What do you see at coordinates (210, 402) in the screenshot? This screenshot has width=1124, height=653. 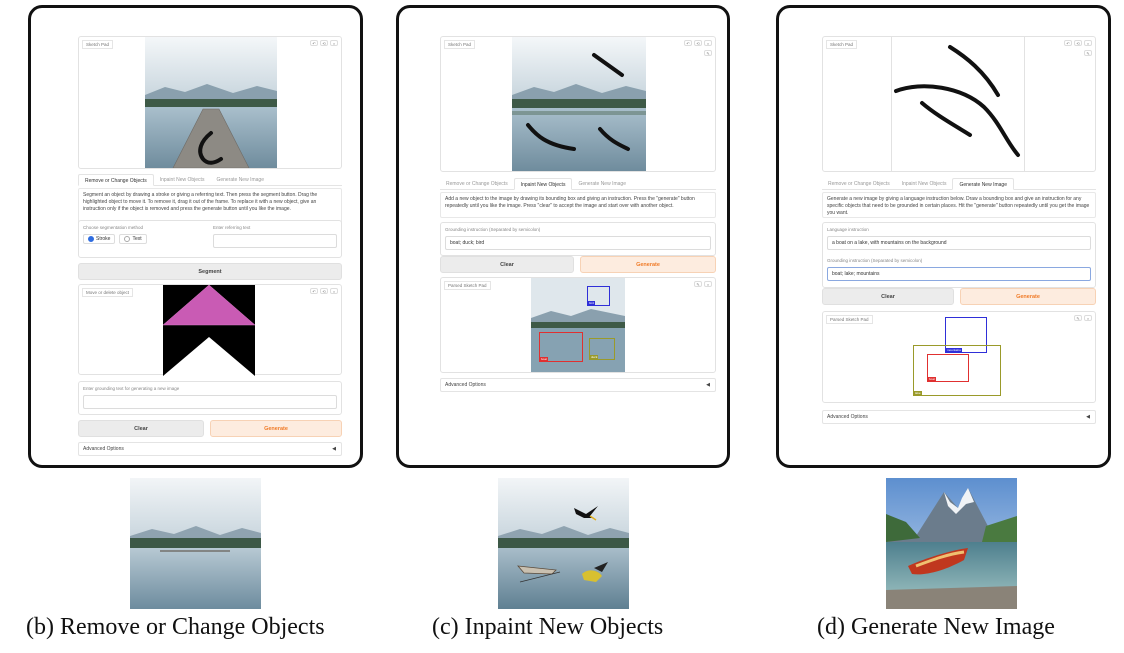 I see `grounding-input` at bounding box center [210, 402].